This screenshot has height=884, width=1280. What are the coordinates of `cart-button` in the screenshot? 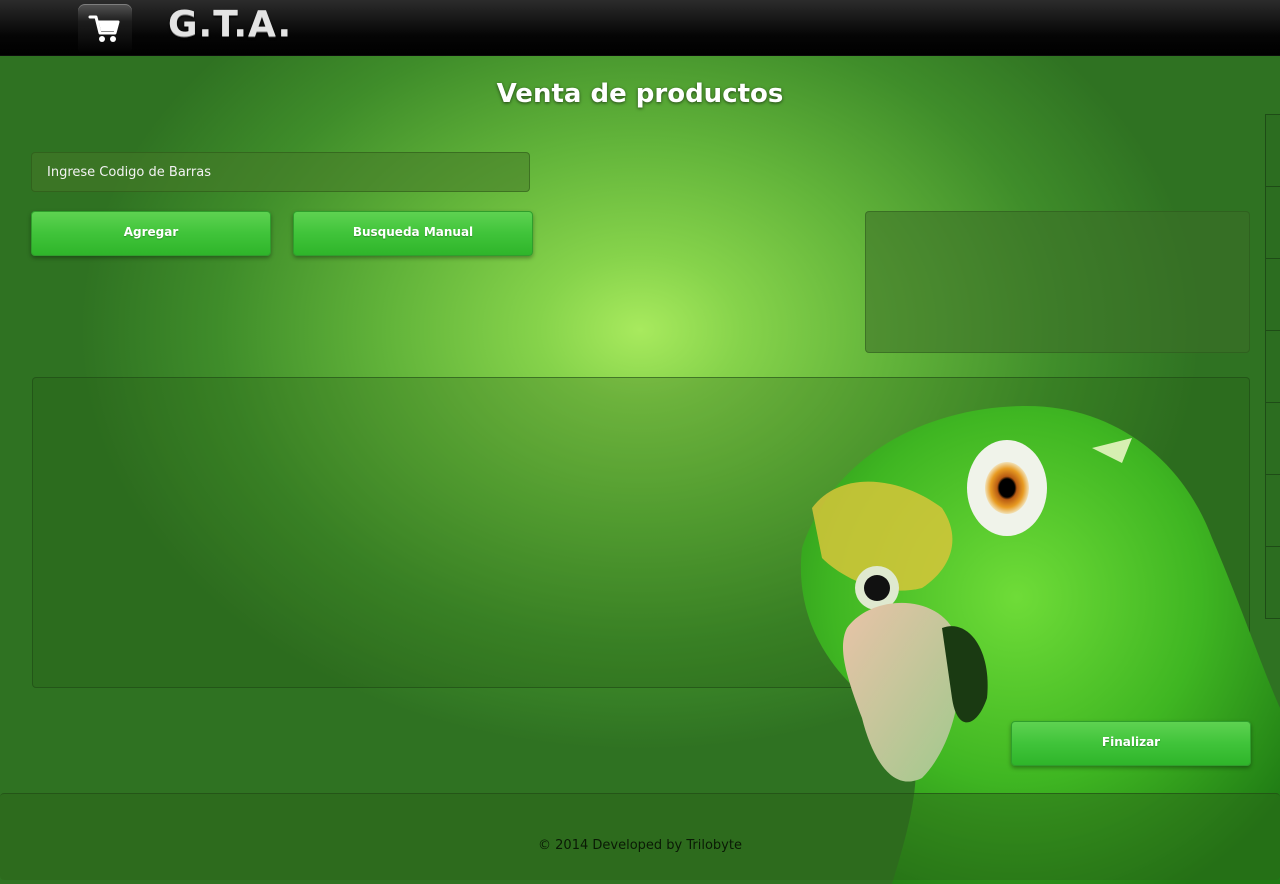 It's located at (105, 29).